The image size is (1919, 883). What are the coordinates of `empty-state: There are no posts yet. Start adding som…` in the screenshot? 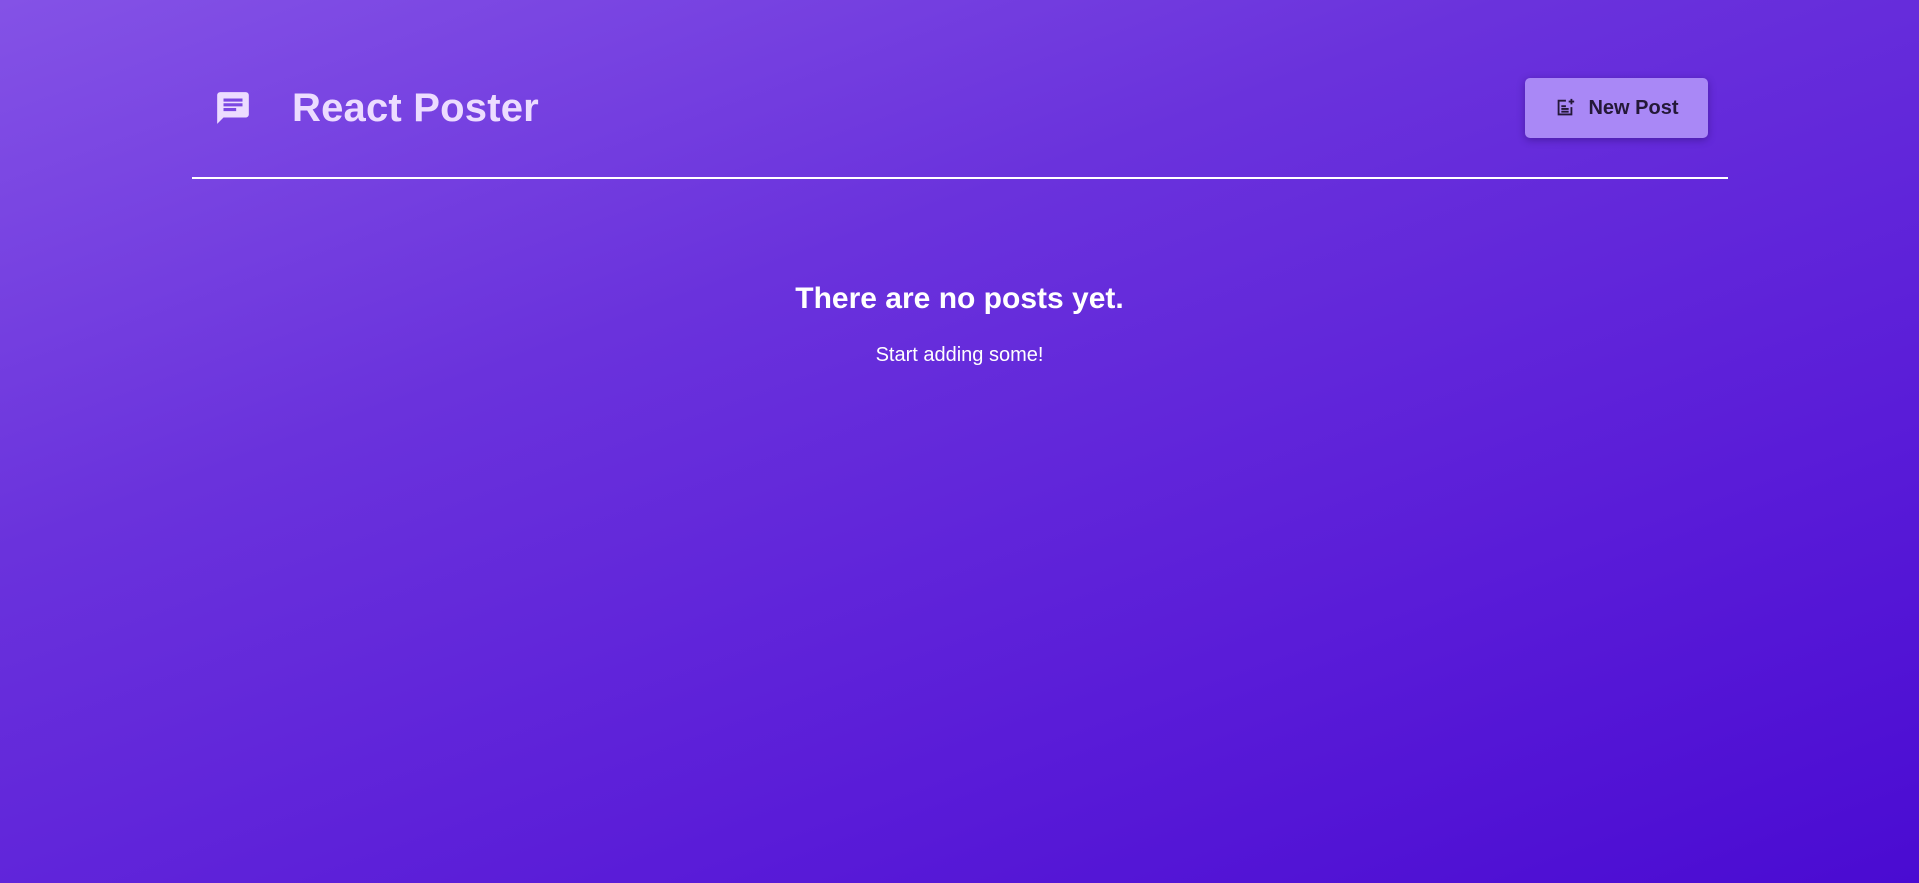 It's located at (959, 323).